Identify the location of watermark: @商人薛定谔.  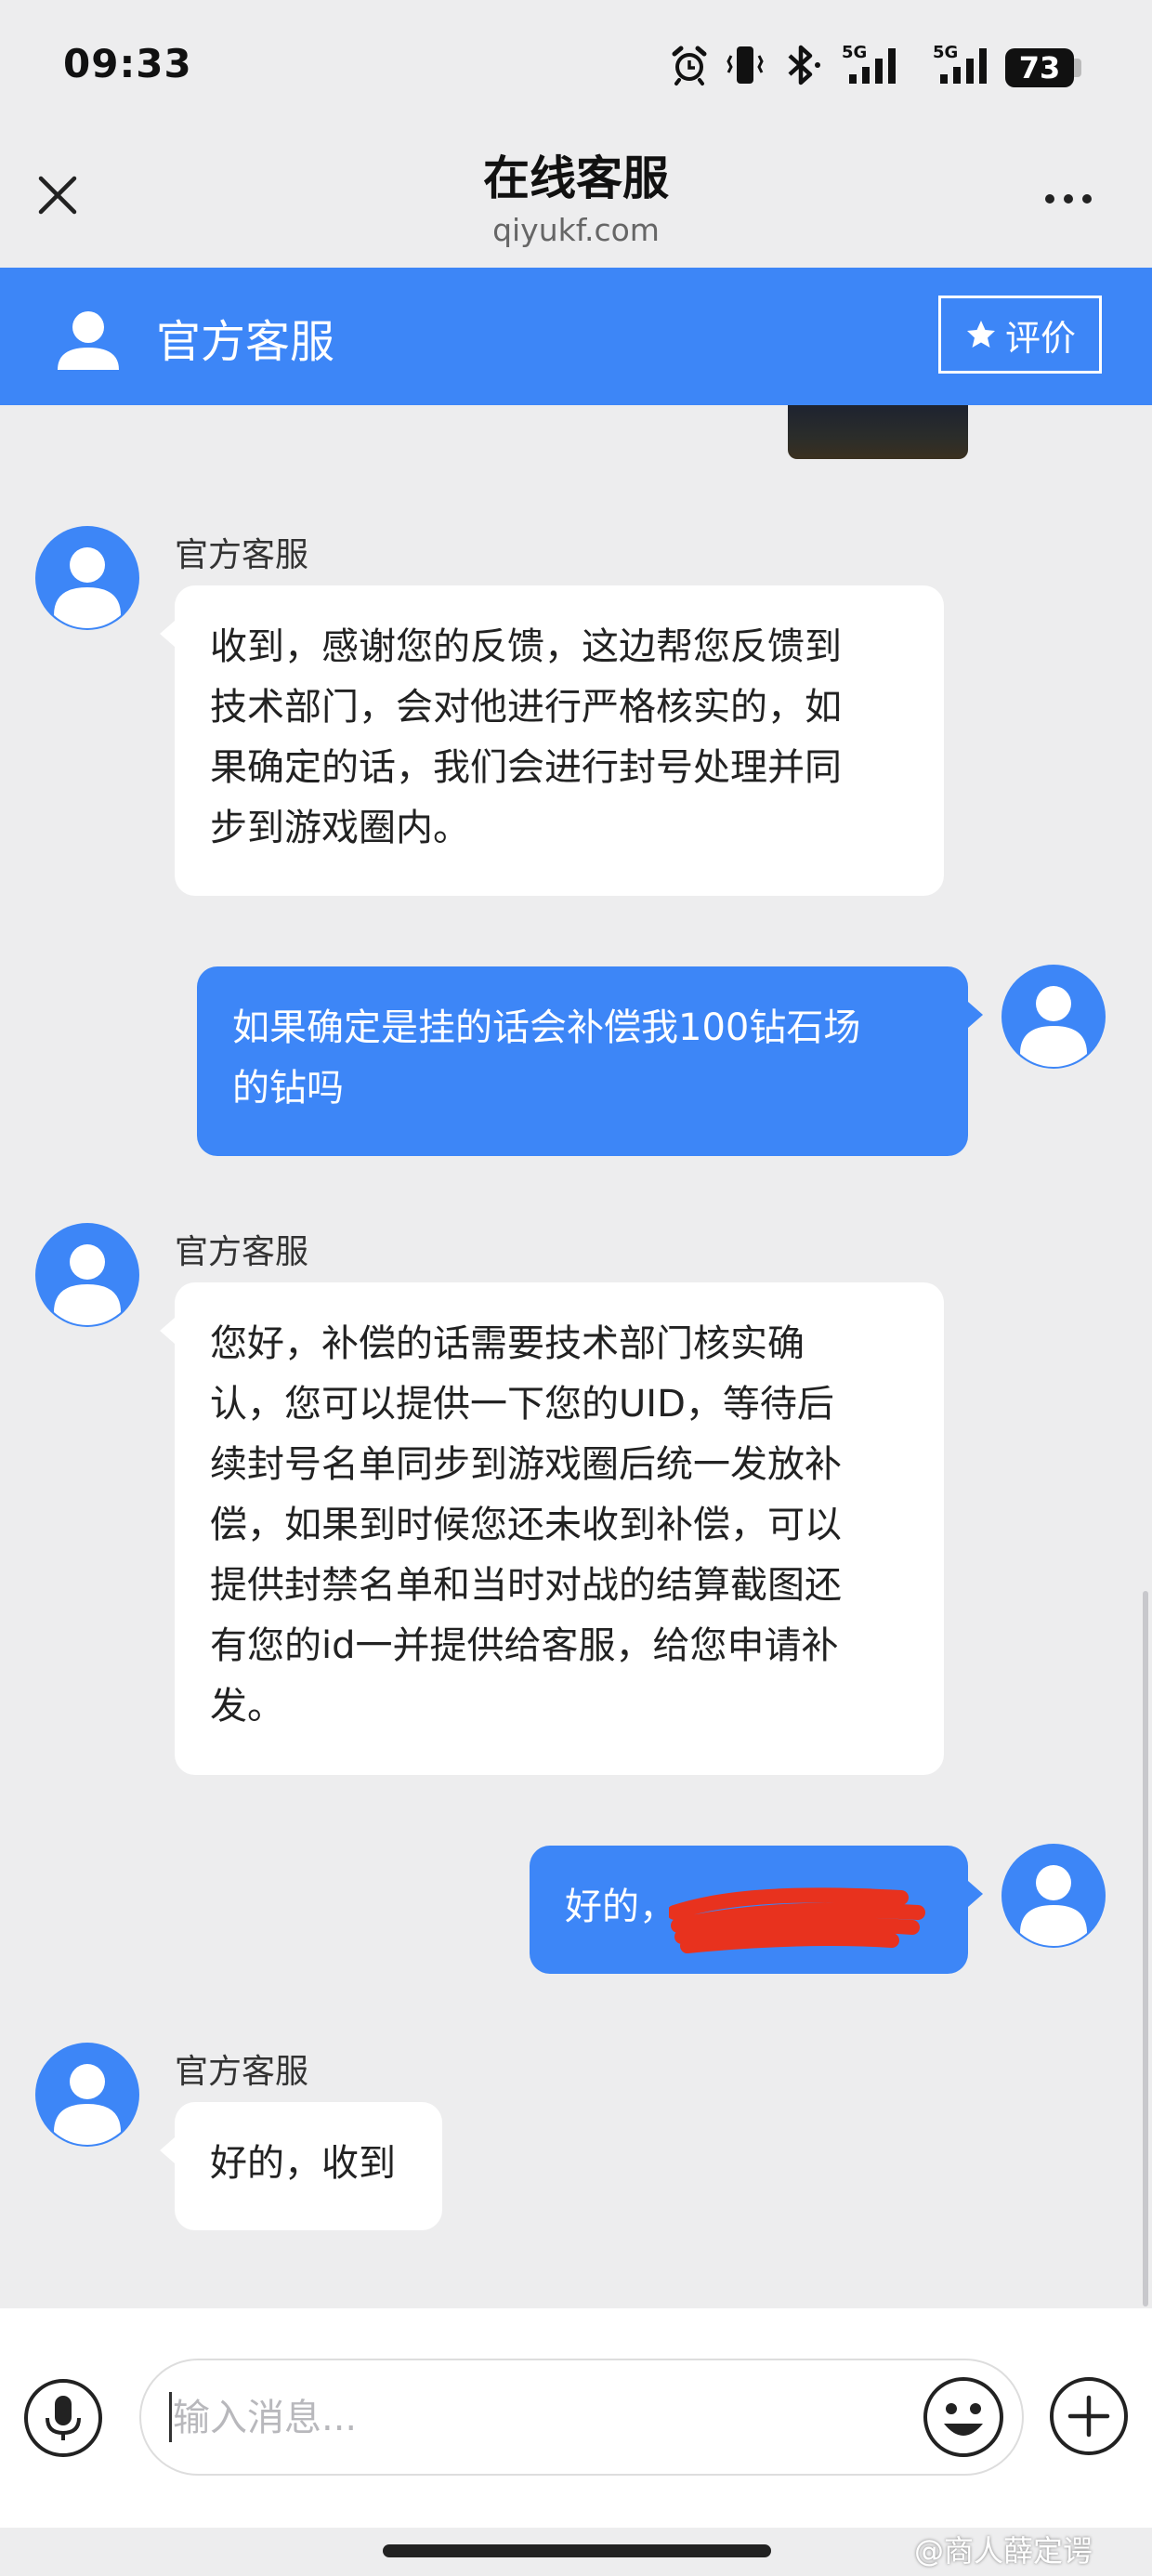
(1003, 2551).